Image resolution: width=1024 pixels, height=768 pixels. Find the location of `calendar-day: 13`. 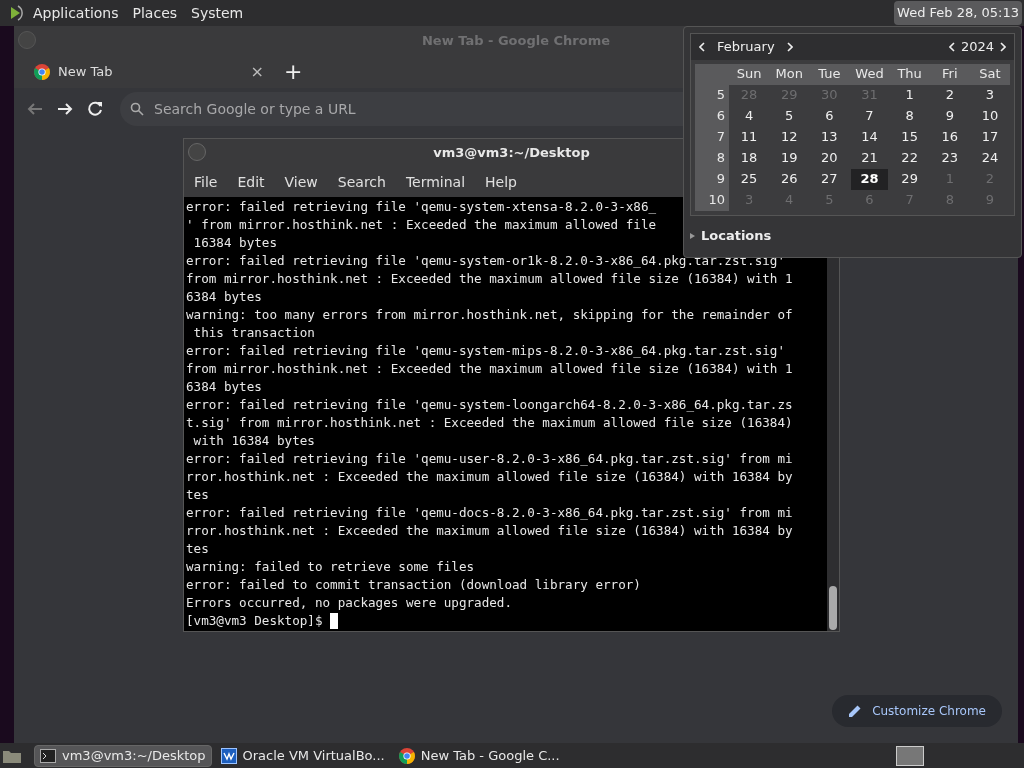

calendar-day: 13 is located at coordinates (829, 137).